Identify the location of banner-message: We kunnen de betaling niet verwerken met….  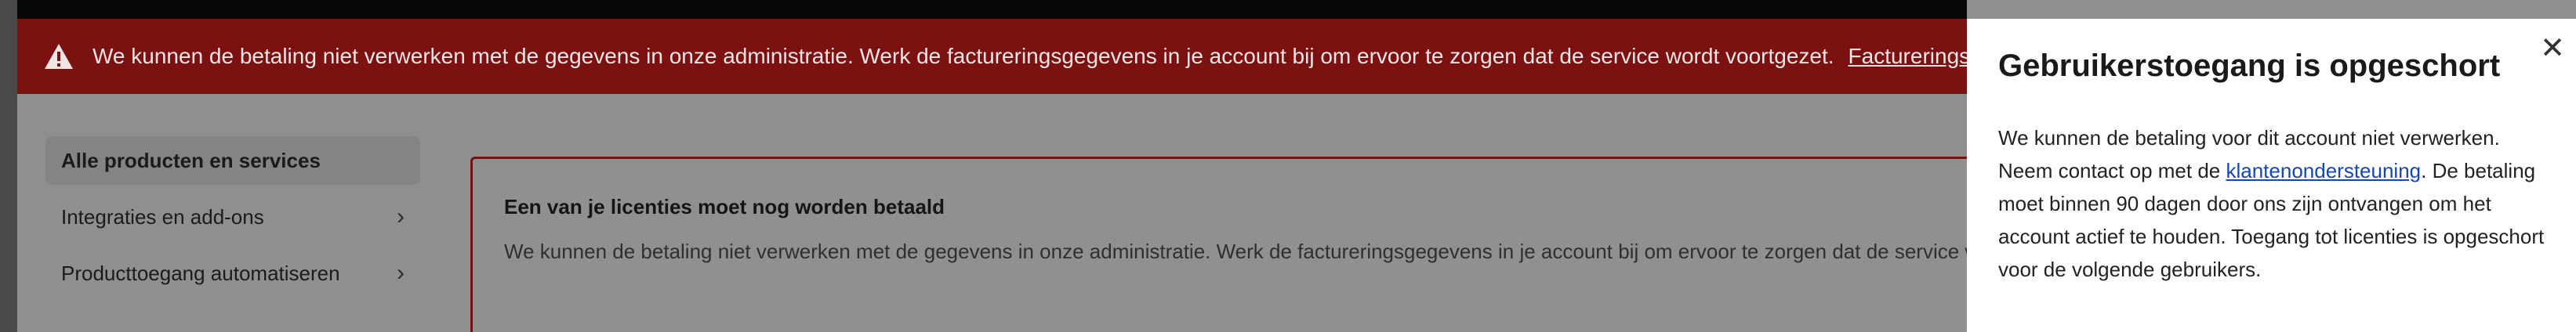
(963, 56).